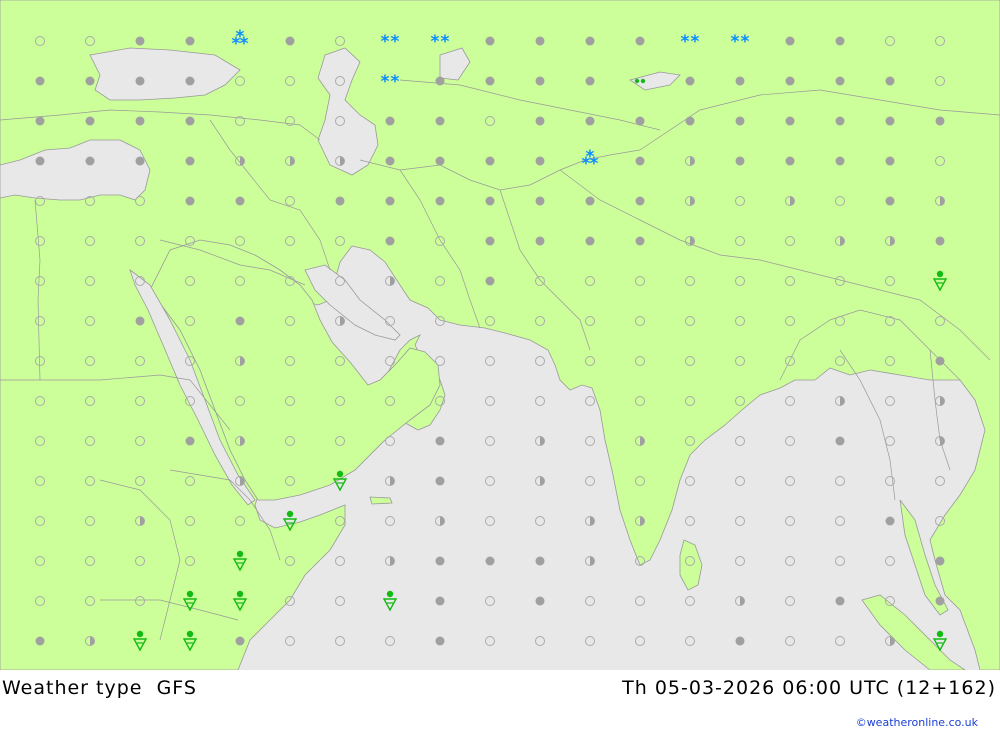 Image resolution: width=1000 pixels, height=733 pixels. Describe the element at coordinates (917, 722) in the screenshot. I see `credit-link: ©weatheronline.co.uk` at that location.